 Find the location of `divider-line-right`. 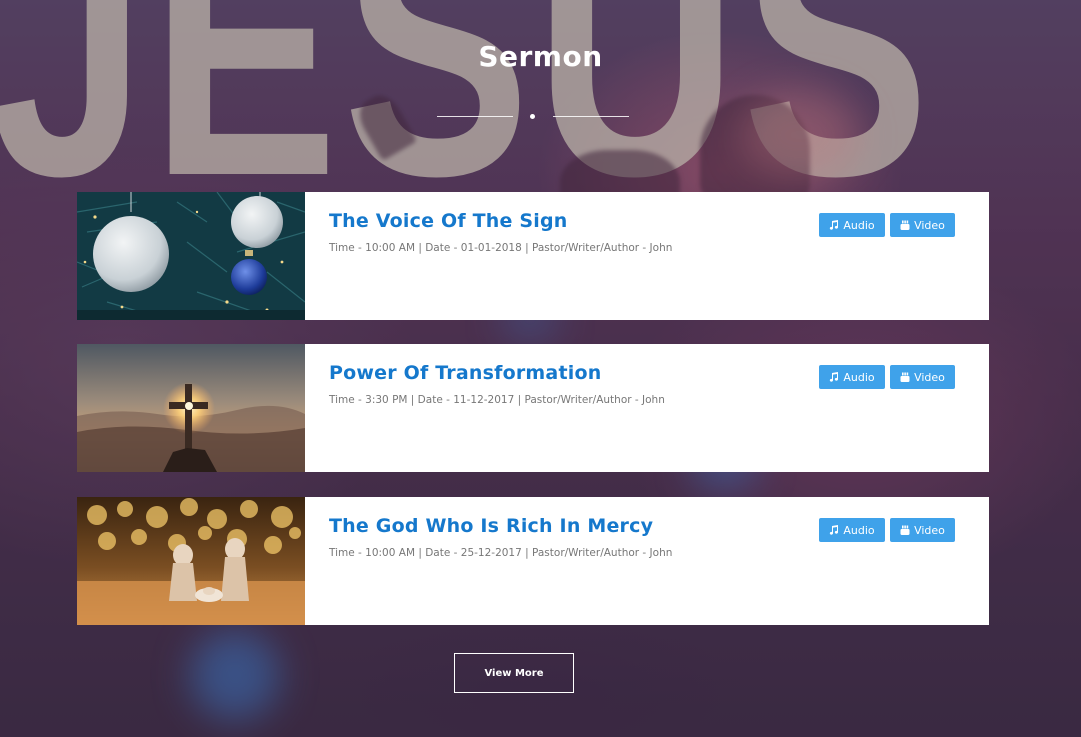

divider-line-right is located at coordinates (591, 116).